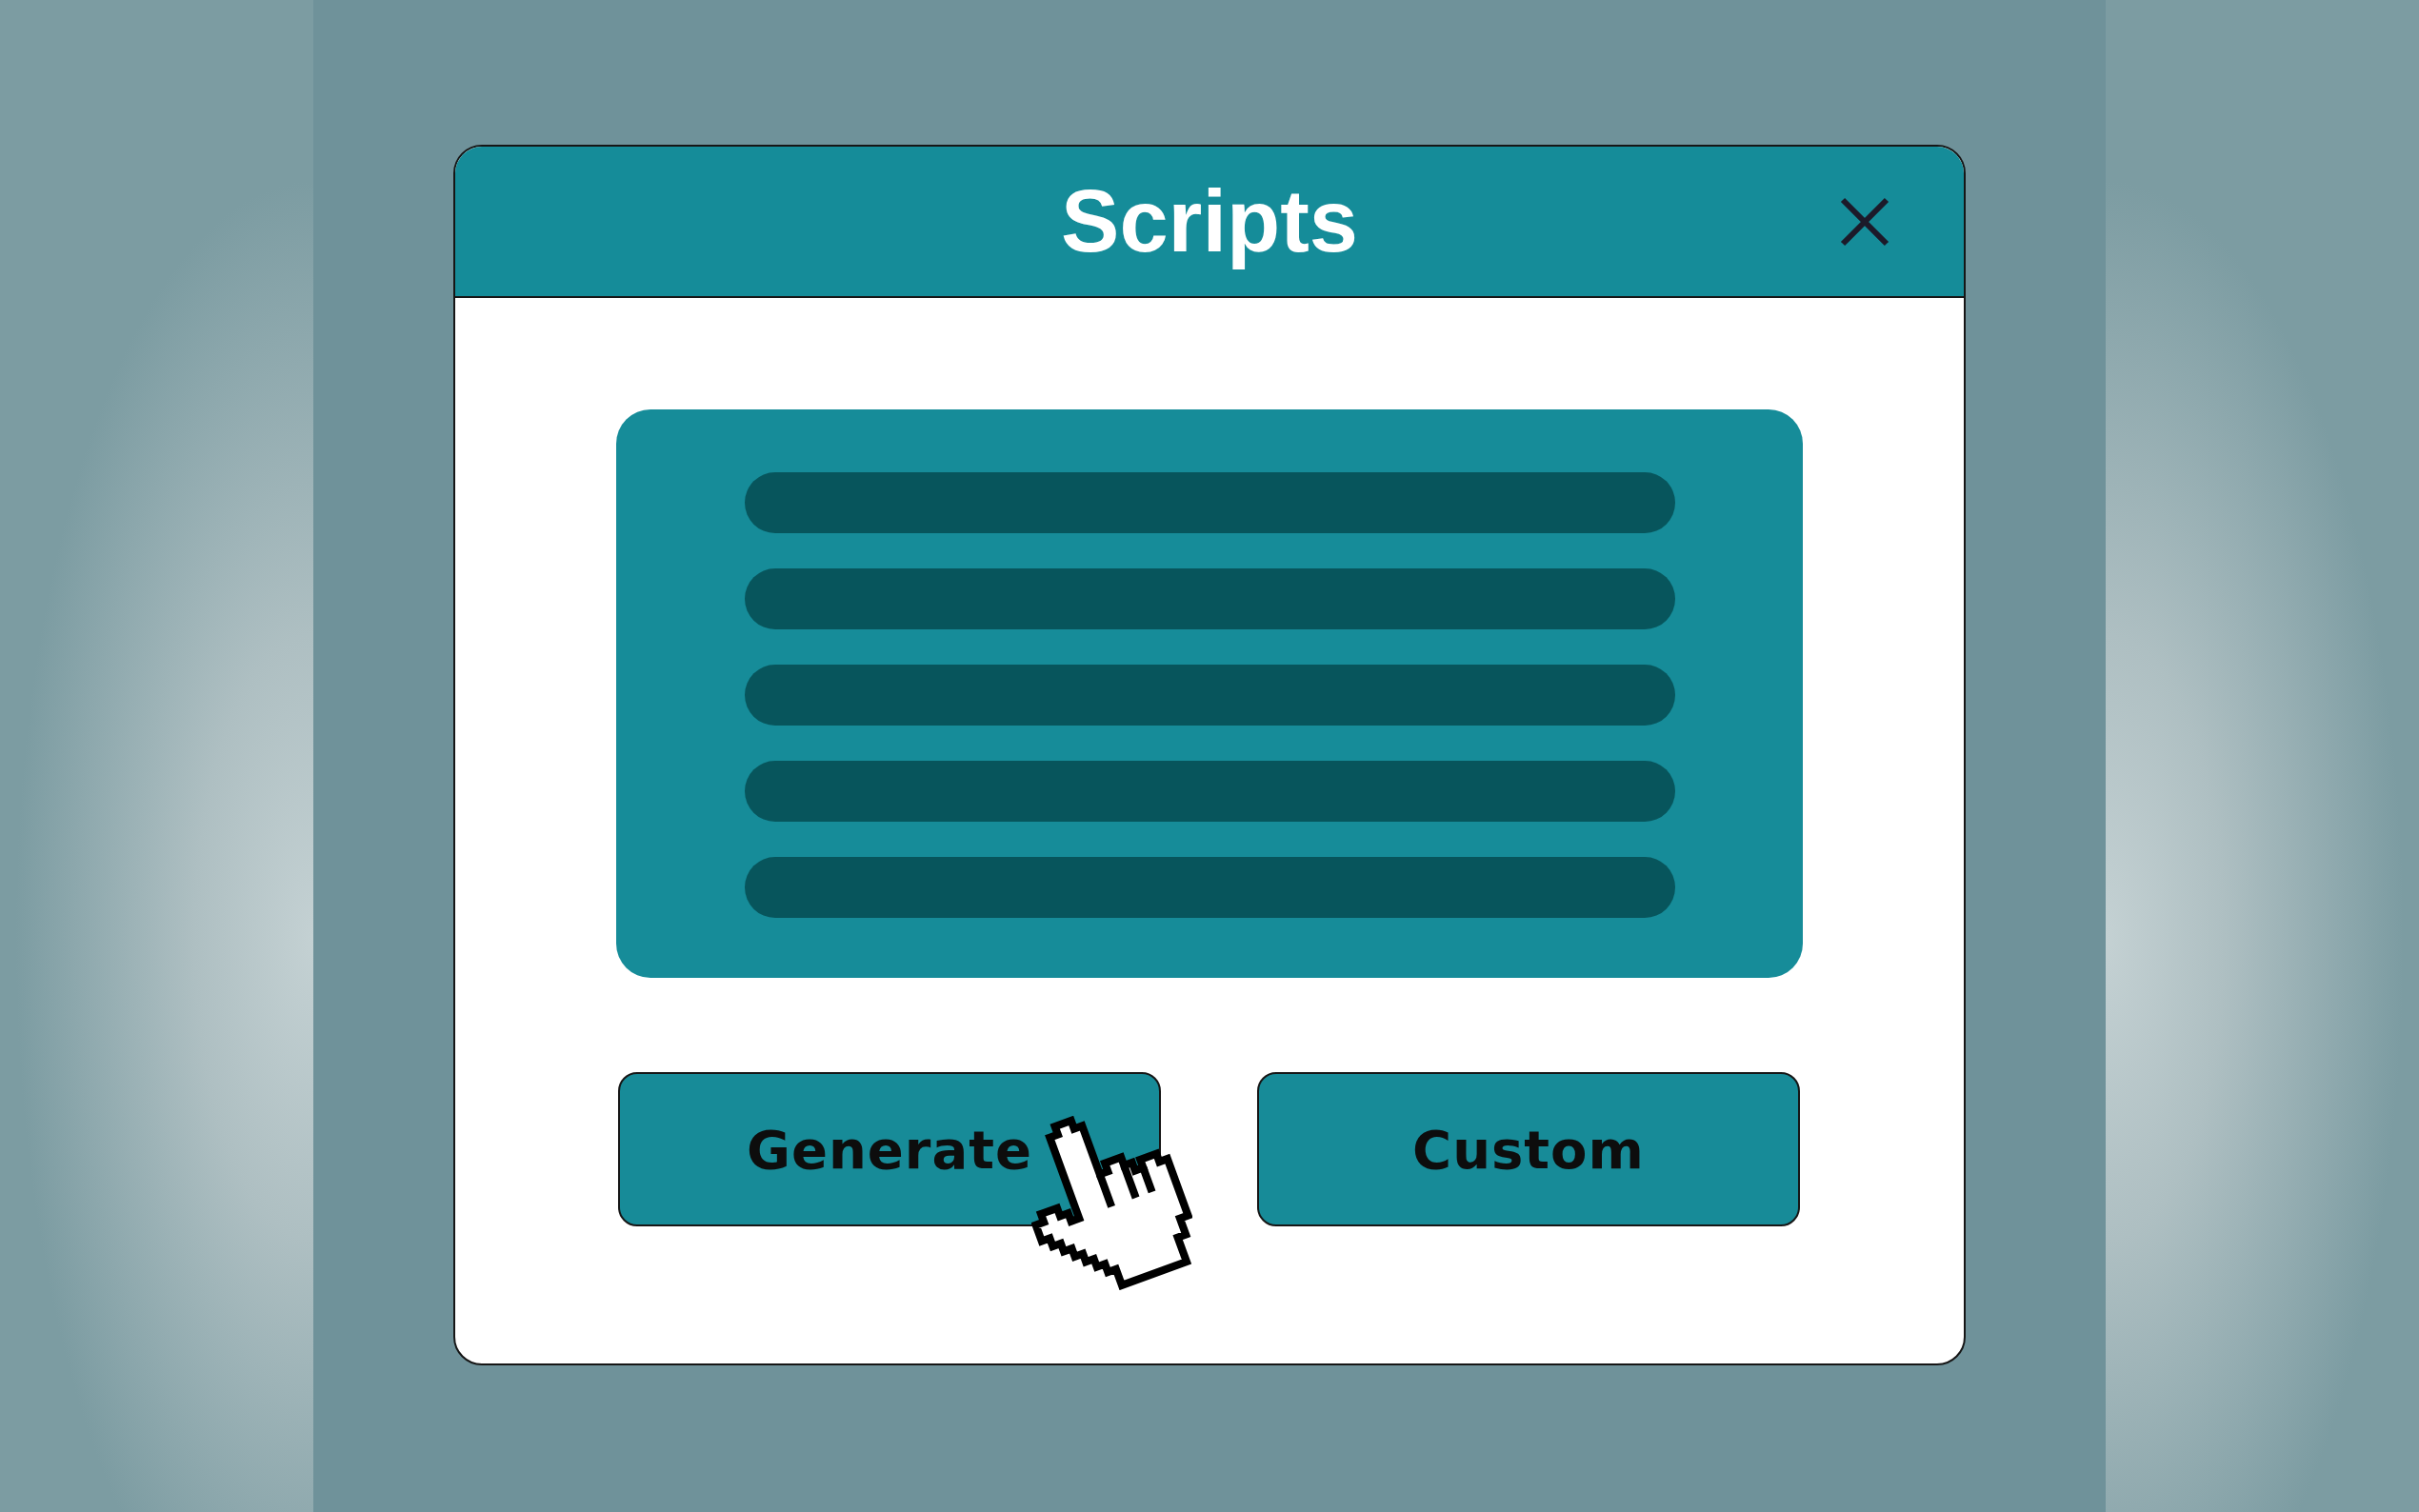 The width and height of the screenshot is (2419, 1512). I want to click on window-title: Scripts, so click(1209, 221).